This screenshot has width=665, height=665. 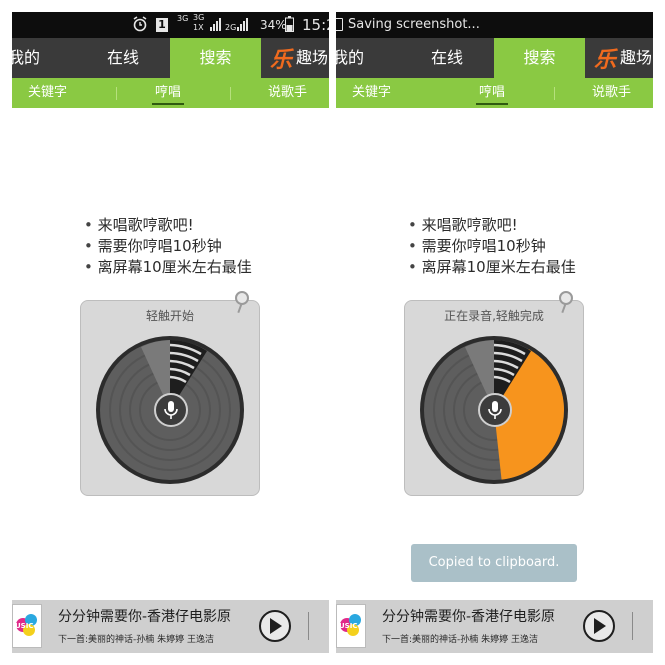 I want to click on network-type-2g: 2G, so click(x=231, y=27).